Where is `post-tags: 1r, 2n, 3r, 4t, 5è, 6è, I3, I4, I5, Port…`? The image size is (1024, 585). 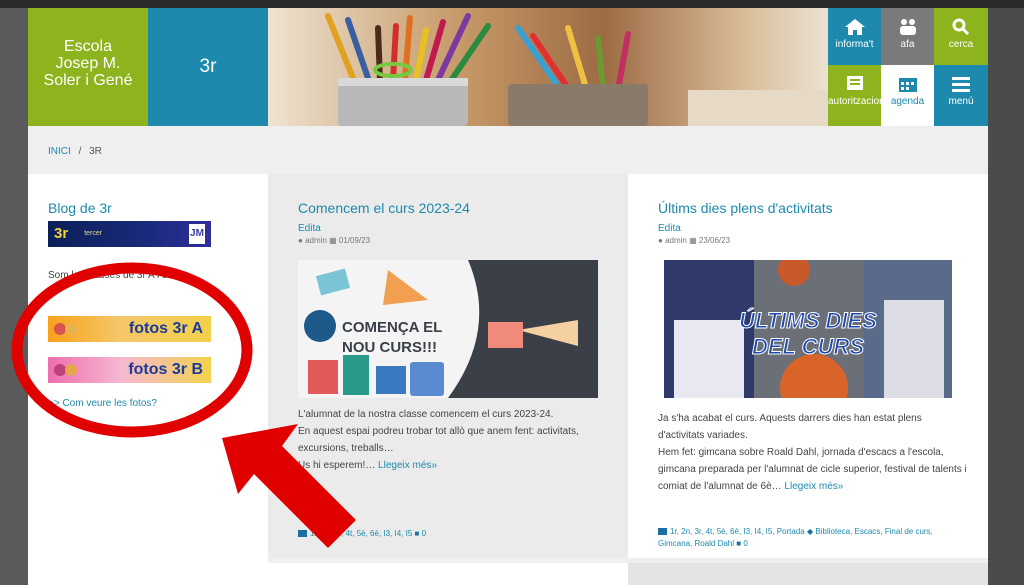
post-tags: 1r, 2n, 3r, 4t, 5è, 6è, I3, I4, I5, Port… is located at coordinates (813, 538).